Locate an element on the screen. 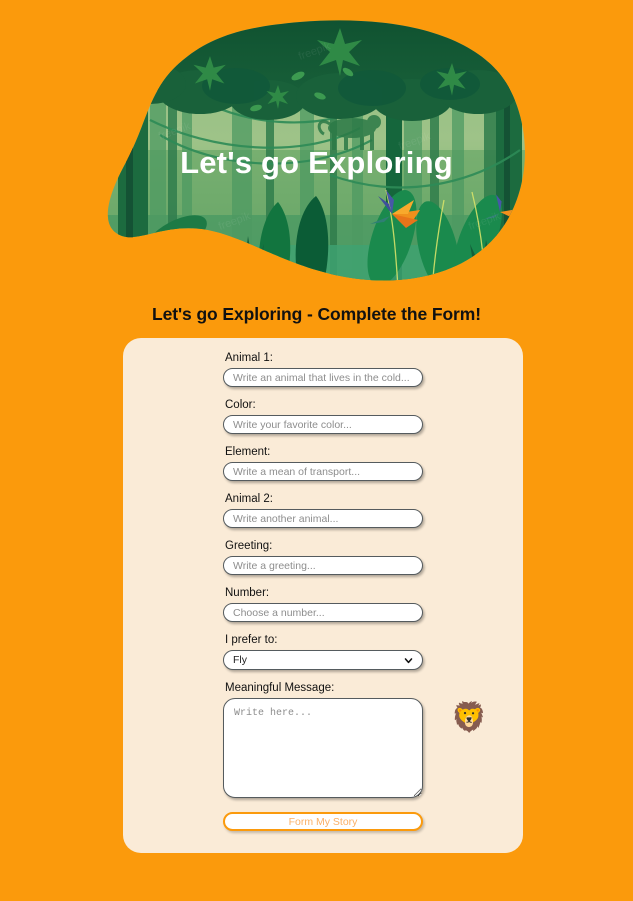 The height and width of the screenshot is (901, 633). label-preference: I prefer to: is located at coordinates (251, 640).